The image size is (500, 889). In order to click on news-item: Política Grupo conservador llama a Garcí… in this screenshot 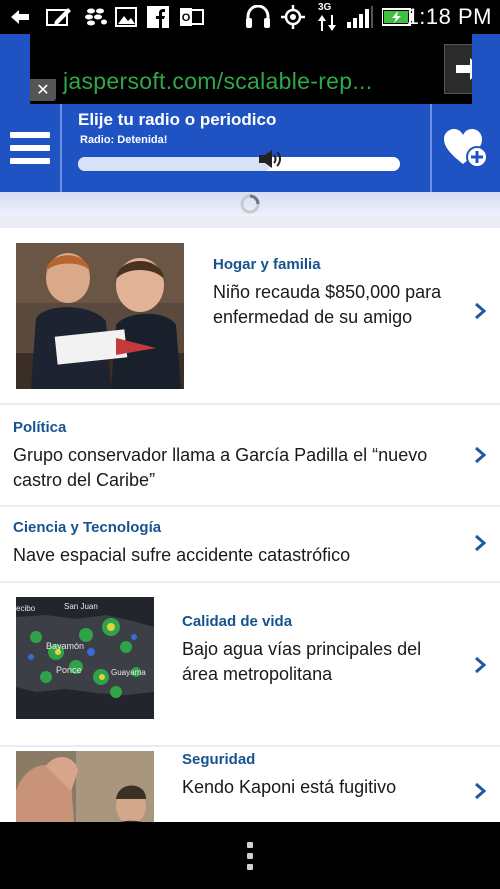, I will do `click(250, 455)`.